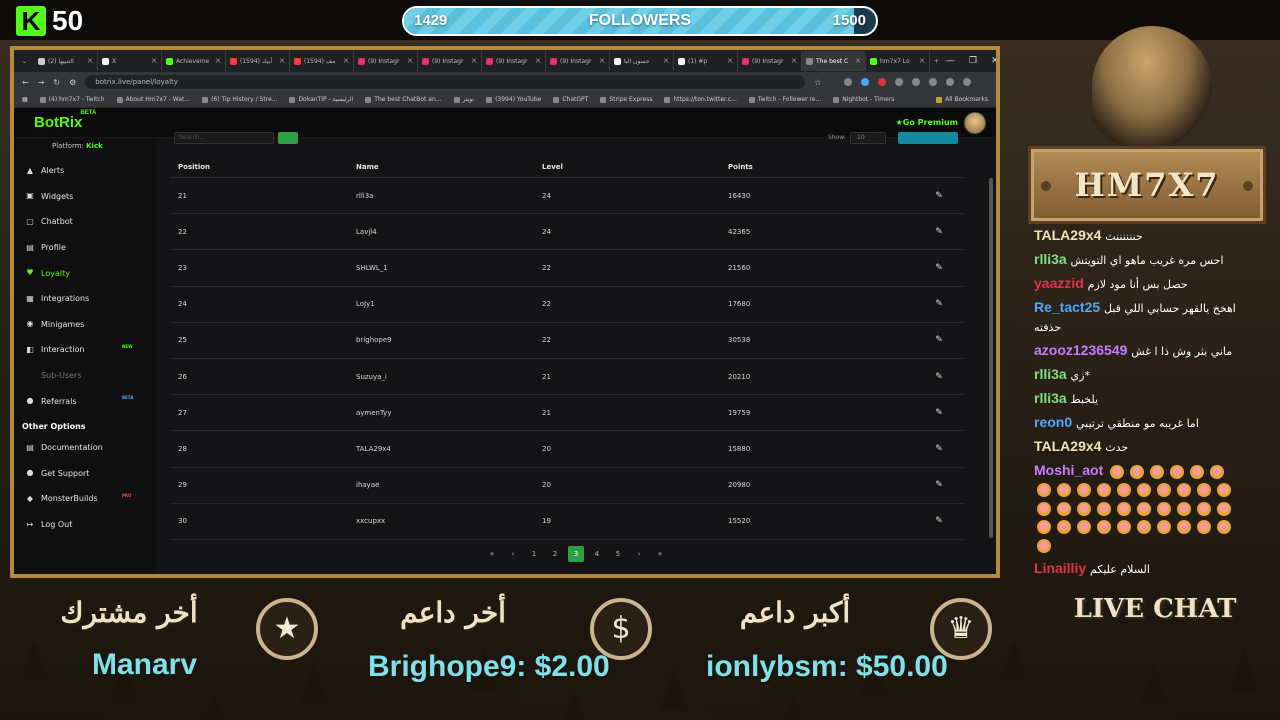  Describe the element at coordinates (938, 61) in the screenshot. I see `new-tab-button: +` at that location.